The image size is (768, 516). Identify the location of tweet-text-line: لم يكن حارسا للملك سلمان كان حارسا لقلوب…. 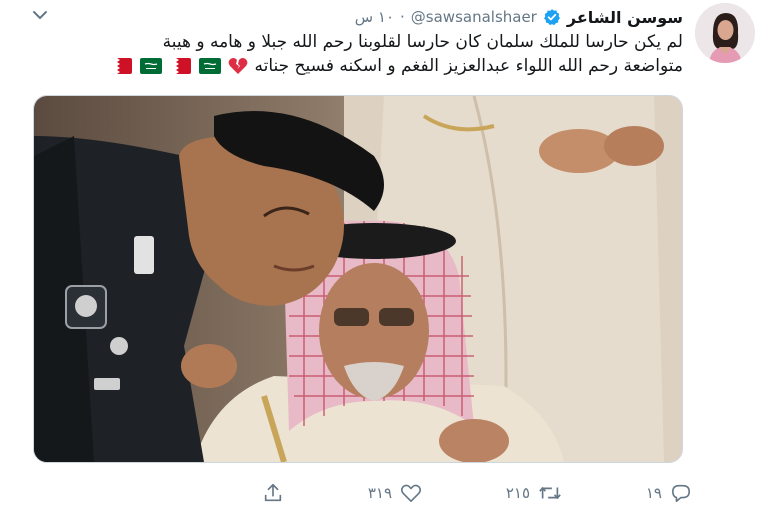
(422, 42).